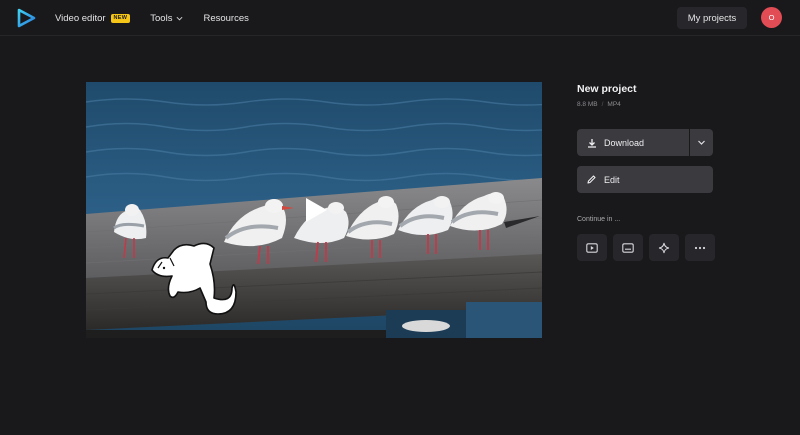 Image resolution: width=800 pixels, height=435 pixels. What do you see at coordinates (624, 142) in the screenshot?
I see `download-label: Download` at bounding box center [624, 142].